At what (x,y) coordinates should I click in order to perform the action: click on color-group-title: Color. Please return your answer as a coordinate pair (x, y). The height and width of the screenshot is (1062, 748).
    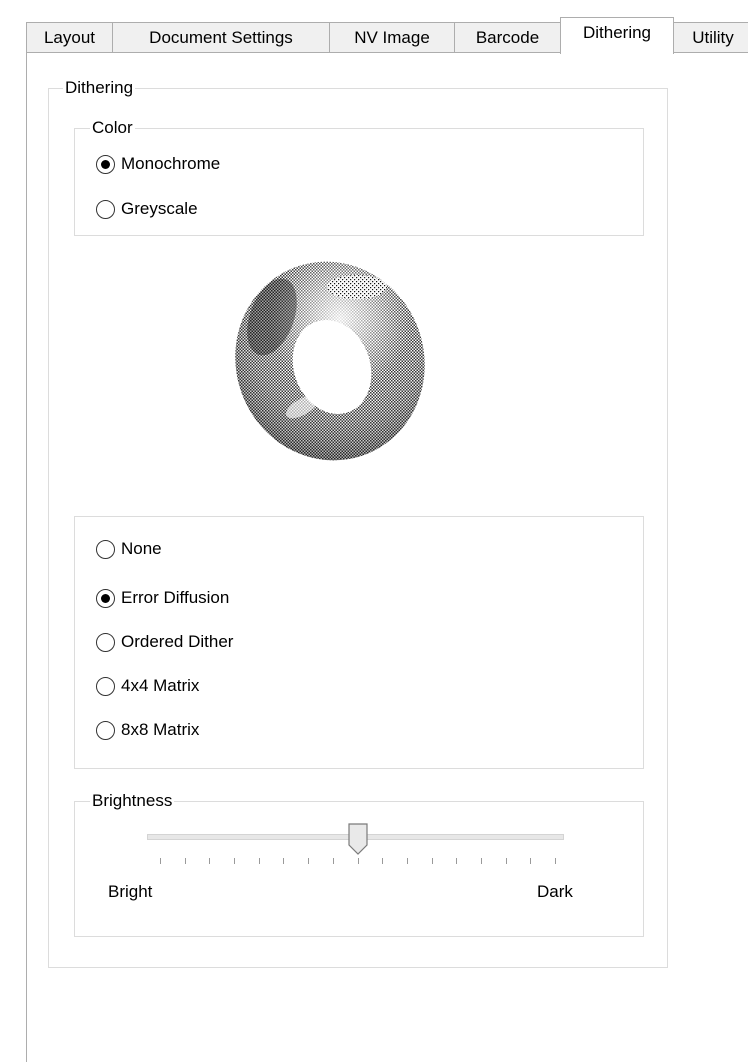
    Looking at the image, I should click on (112, 128).